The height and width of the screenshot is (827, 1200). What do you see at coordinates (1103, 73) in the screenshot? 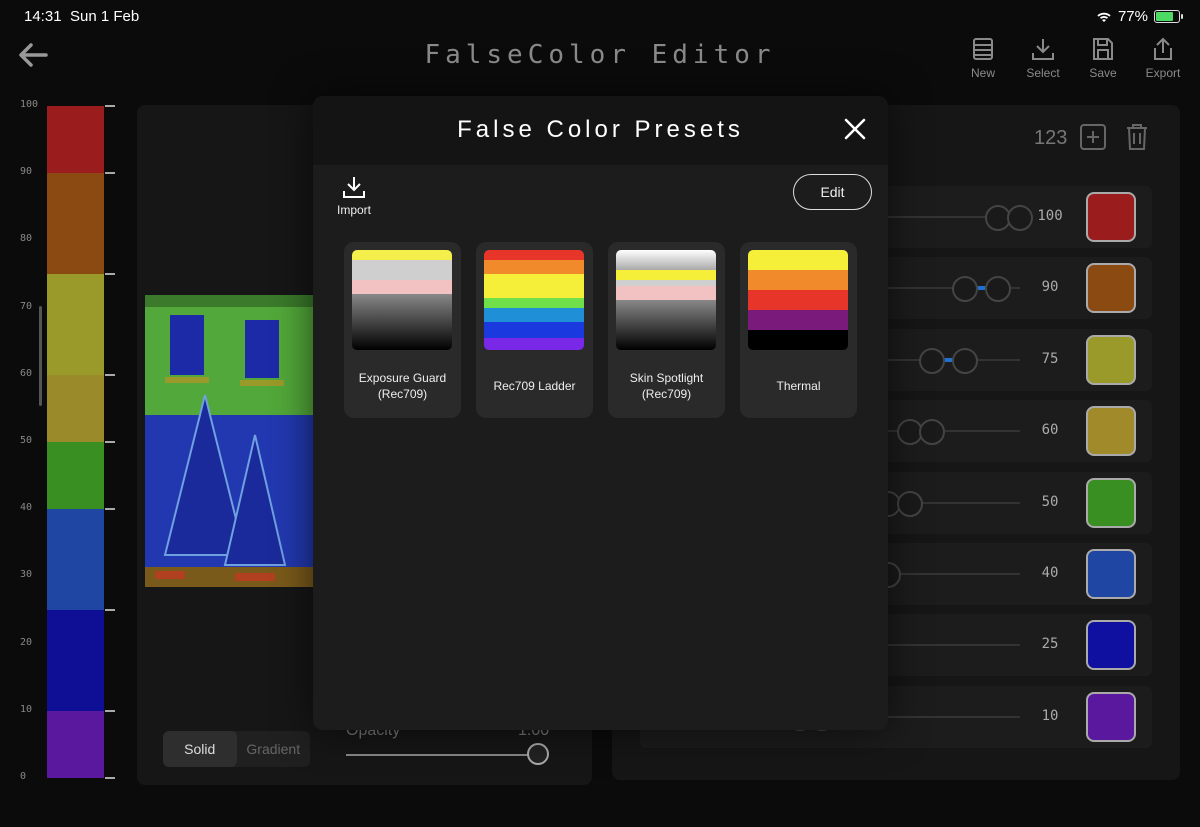
I see `save-label: Save` at bounding box center [1103, 73].